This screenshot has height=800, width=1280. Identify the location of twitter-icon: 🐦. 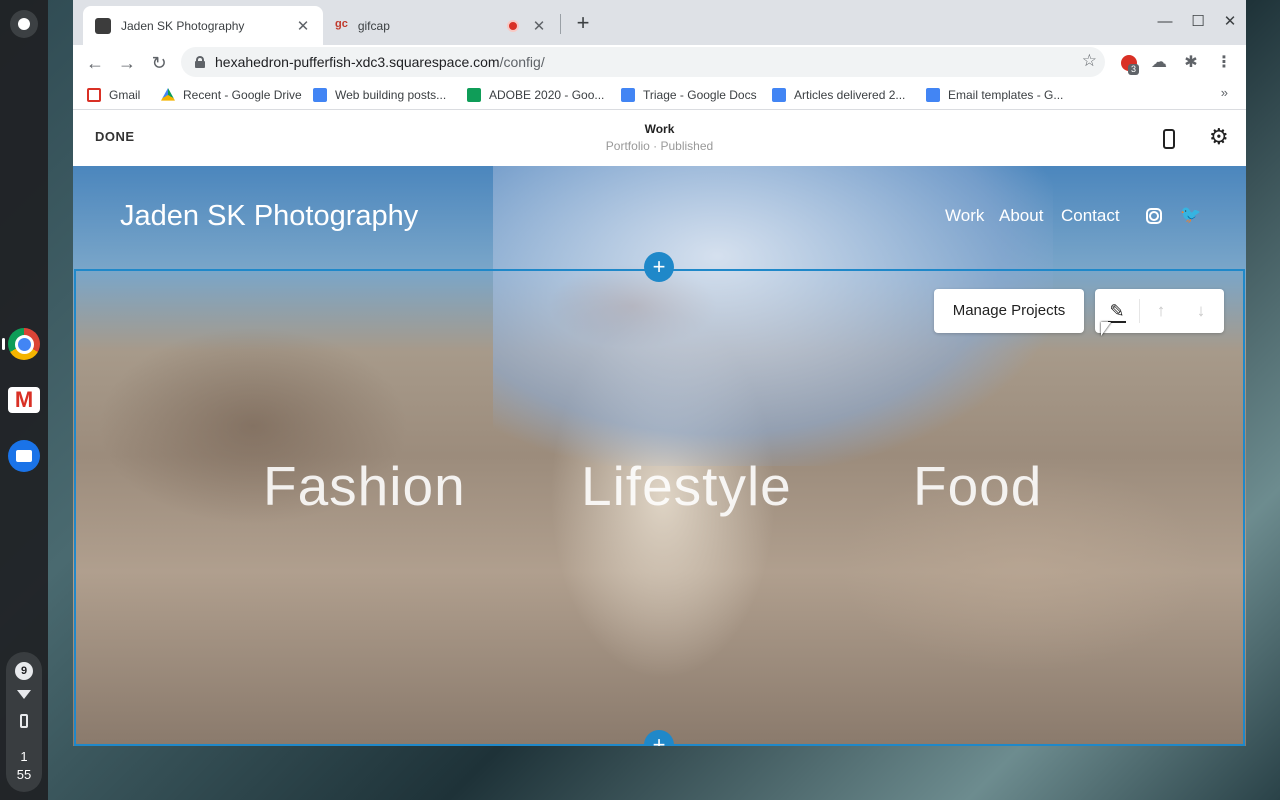
(1190, 215).